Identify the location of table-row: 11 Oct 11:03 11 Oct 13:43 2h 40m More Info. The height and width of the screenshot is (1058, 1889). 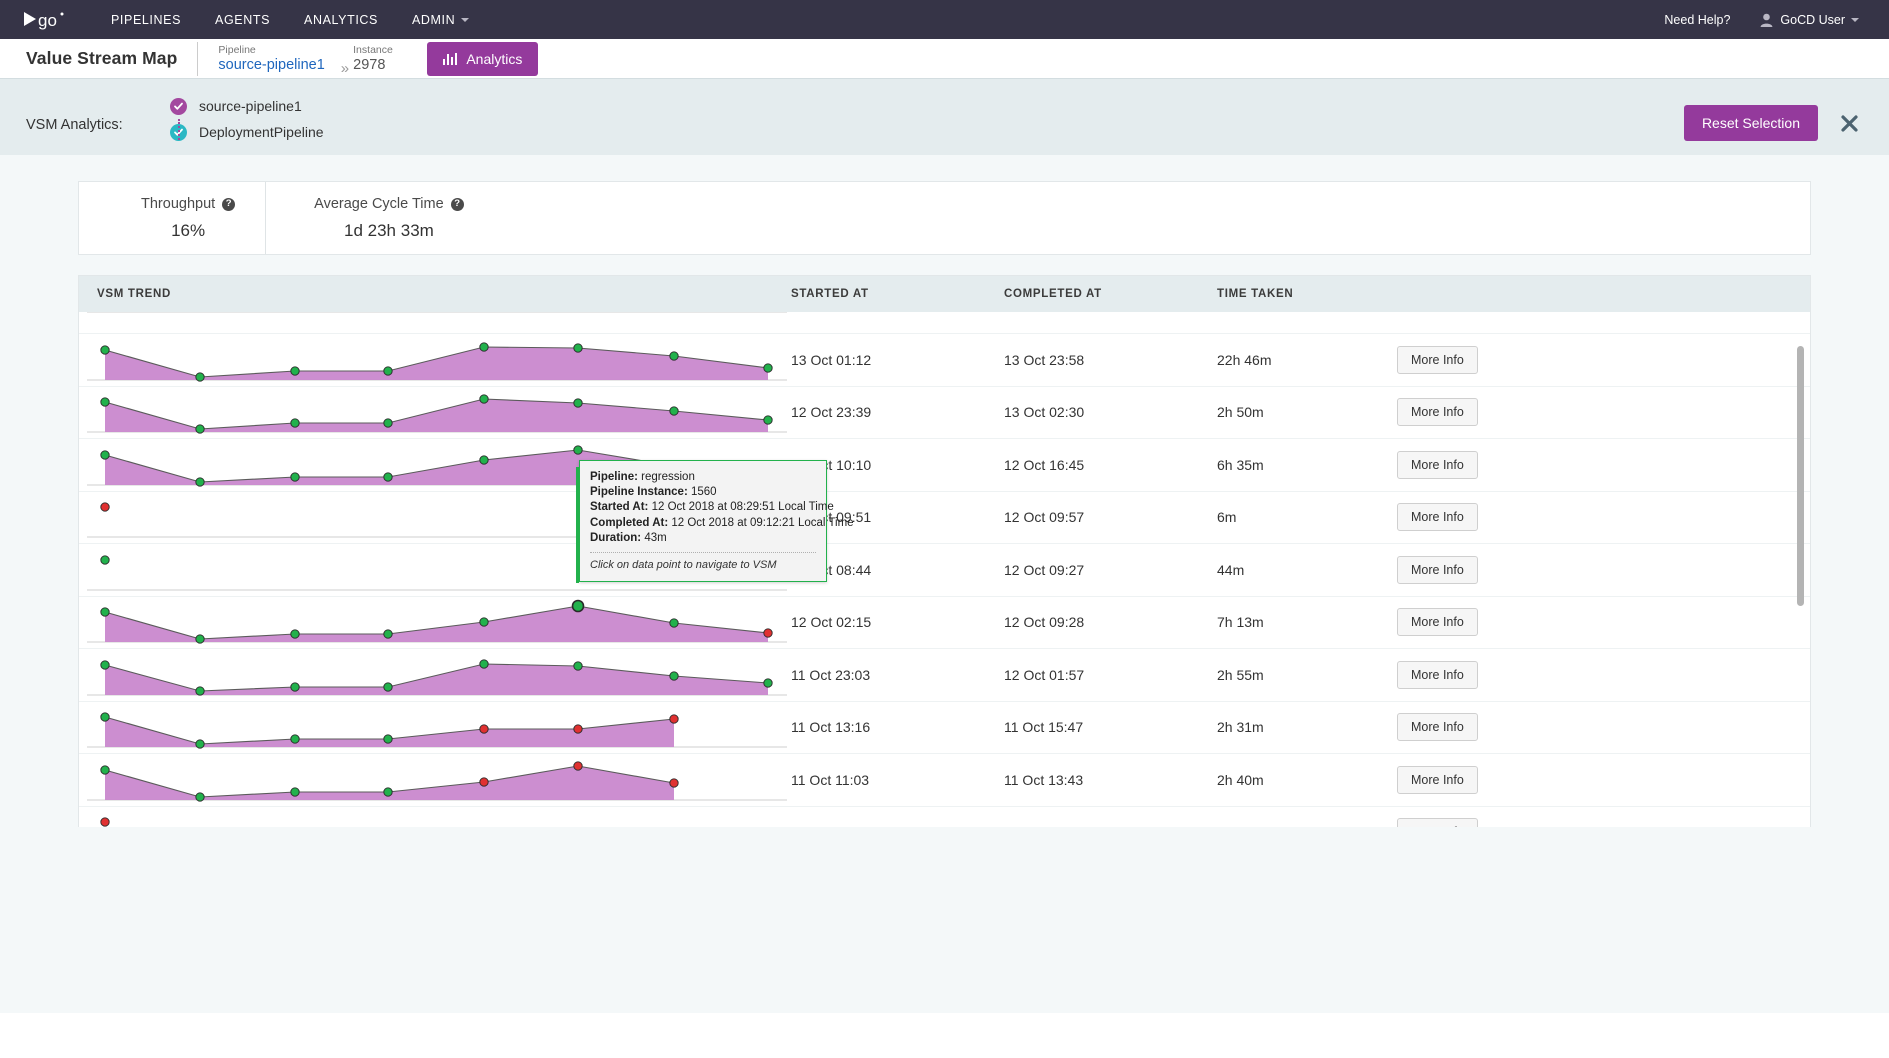
(944, 780).